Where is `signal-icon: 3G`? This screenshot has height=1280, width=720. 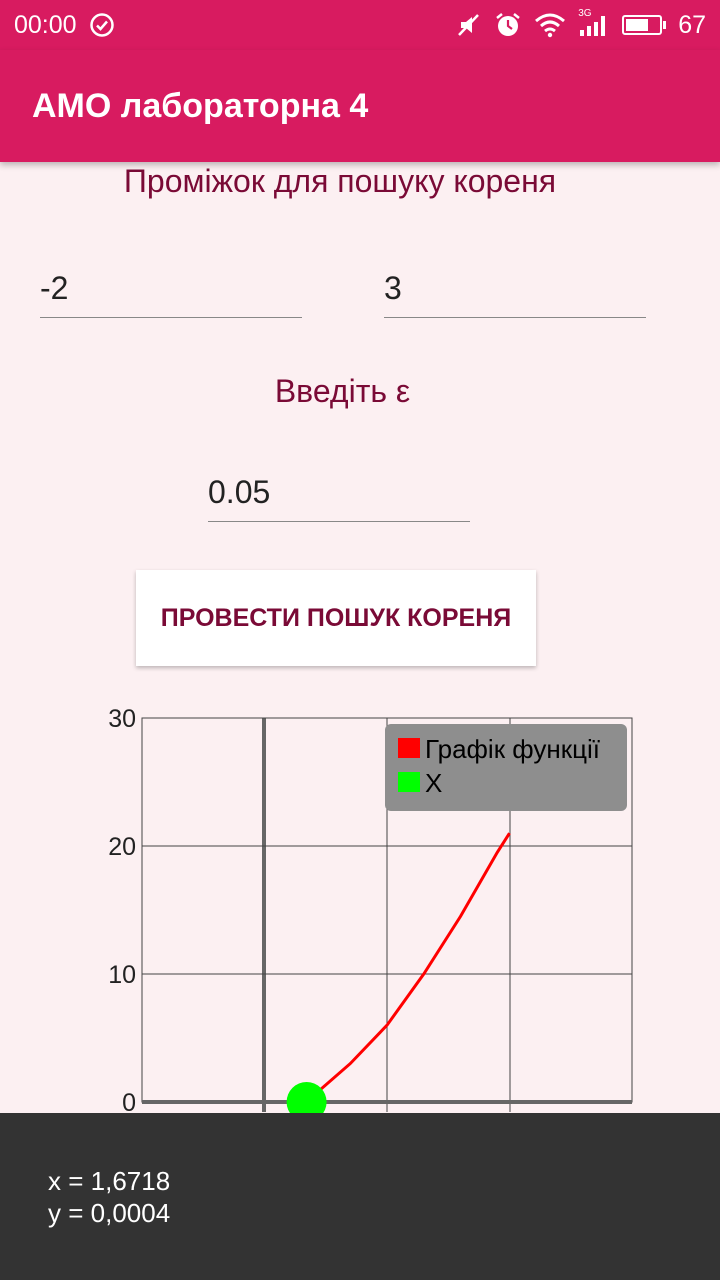 signal-icon: 3G is located at coordinates (594, 23).